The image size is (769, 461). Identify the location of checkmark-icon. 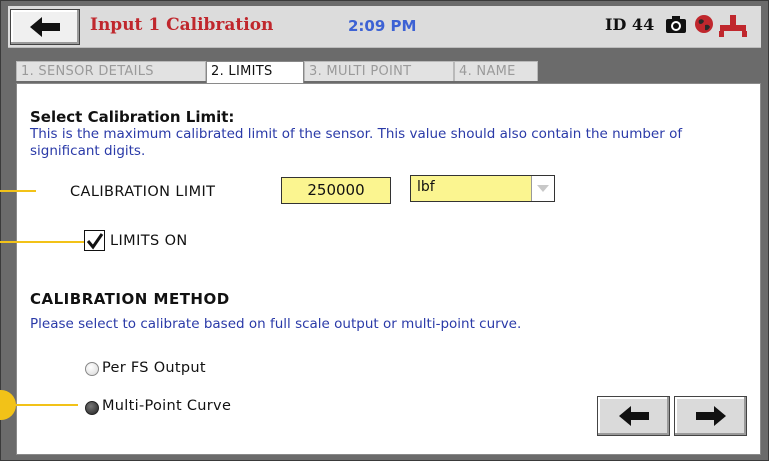
(95, 241).